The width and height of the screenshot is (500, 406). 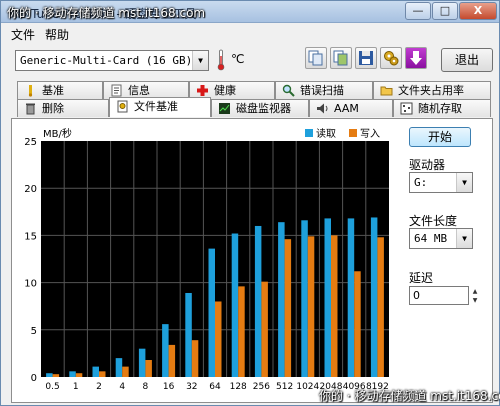 What do you see at coordinates (326, 133) in the screenshot?
I see `legend-label-read: 读取` at bounding box center [326, 133].